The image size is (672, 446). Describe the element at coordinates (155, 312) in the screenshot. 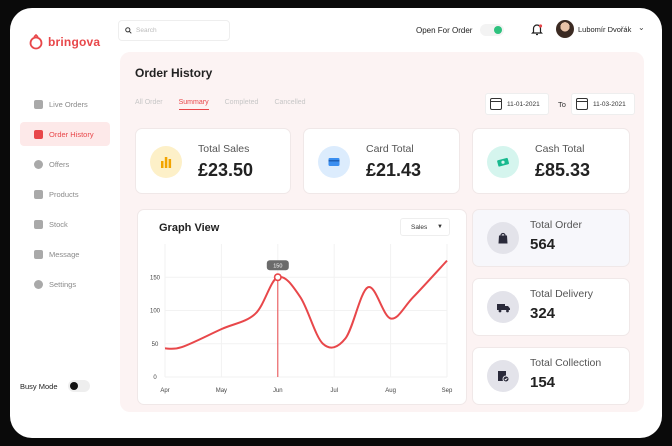

I see `y-tick-label: 100` at that location.